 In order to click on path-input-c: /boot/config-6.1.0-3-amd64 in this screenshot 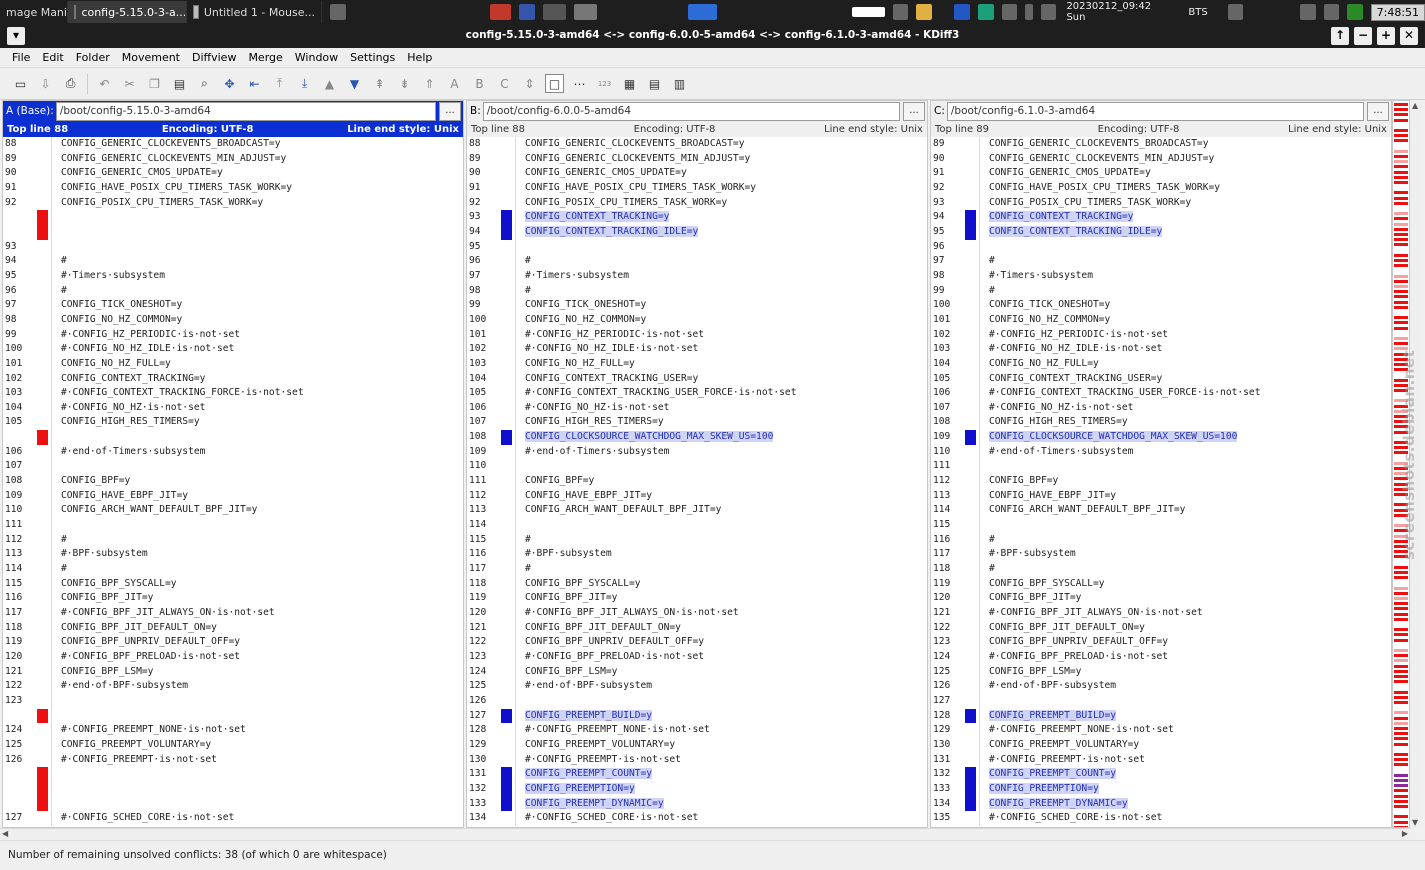, I will do `click(1155, 111)`.